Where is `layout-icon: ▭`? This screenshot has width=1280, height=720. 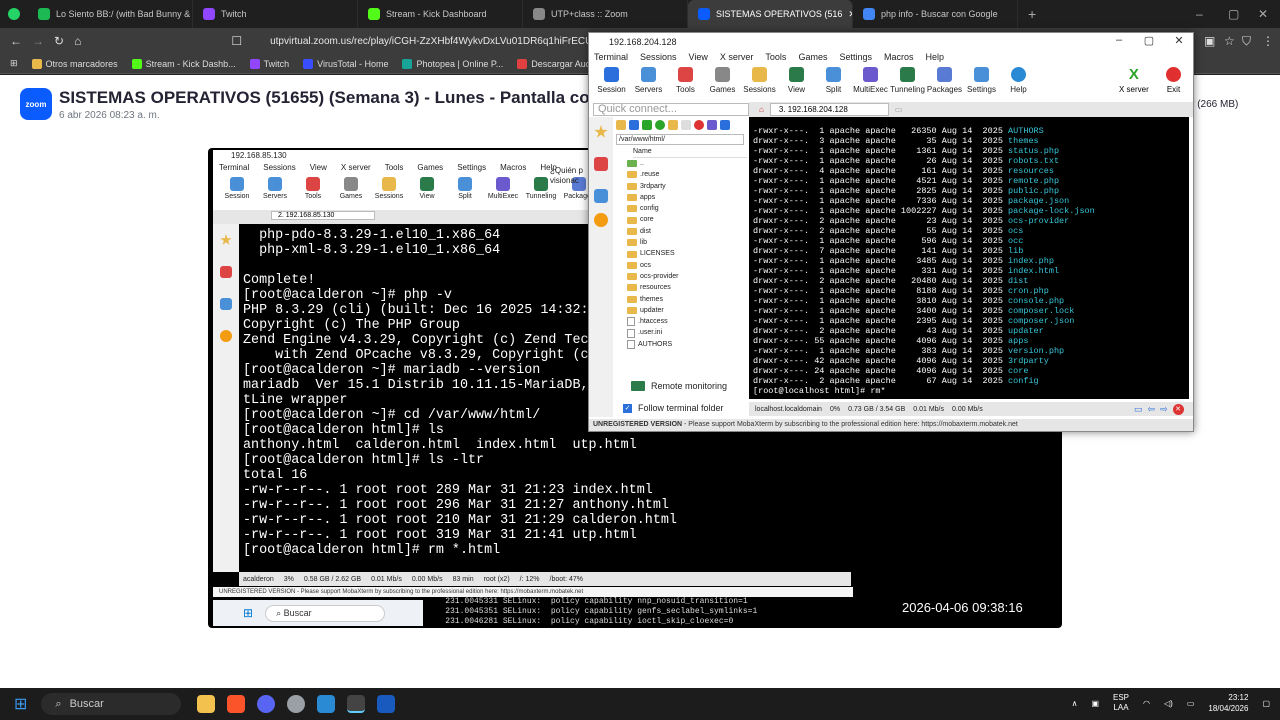 layout-icon: ▭ is located at coordinates (1138, 409).